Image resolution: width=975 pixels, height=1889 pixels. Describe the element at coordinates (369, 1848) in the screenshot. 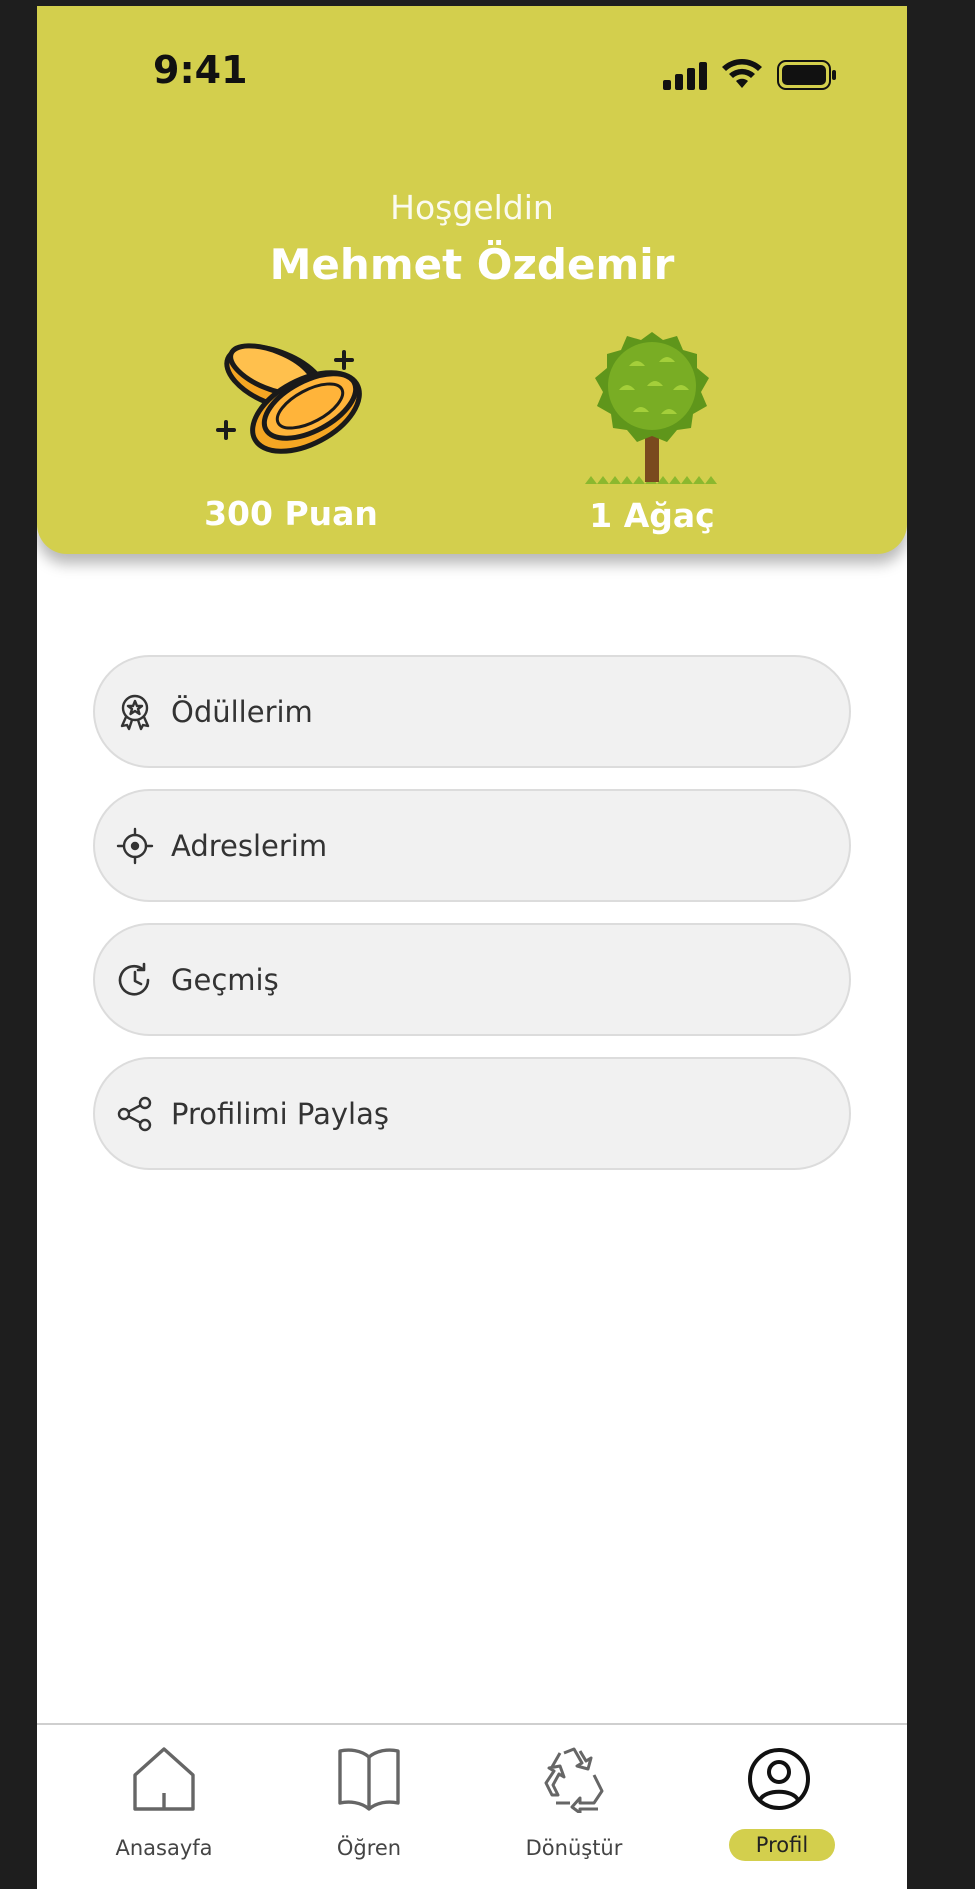

I see `tab-label: Öğren` at that location.